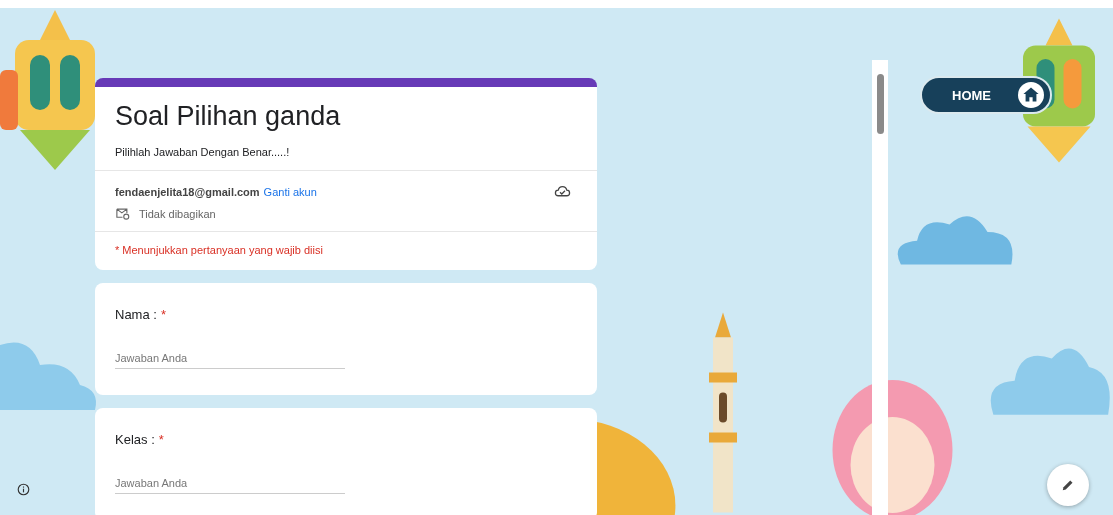  I want to click on question-label: Nama :, so click(136, 314).